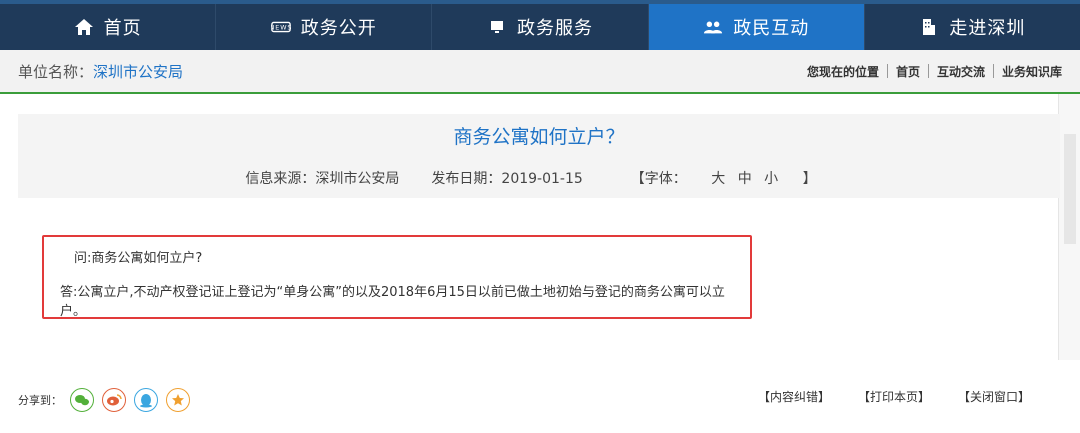  I want to click on font-large-link: 大, so click(718, 179).